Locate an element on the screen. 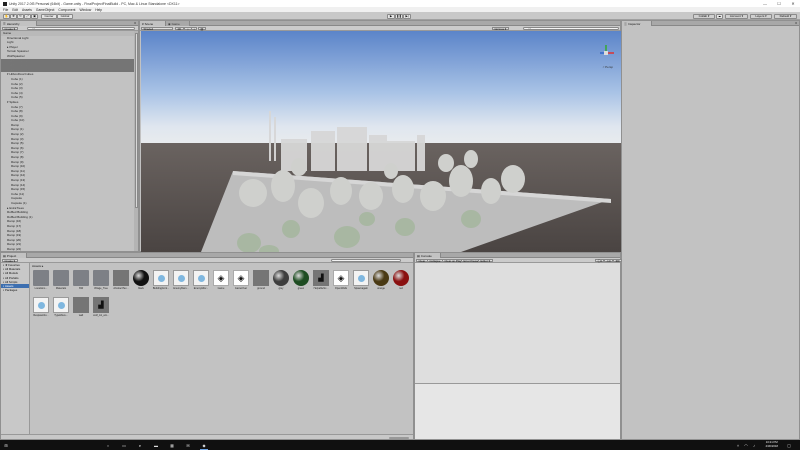  shading-mode-dropdown: Shaded is located at coordinates (157, 29).